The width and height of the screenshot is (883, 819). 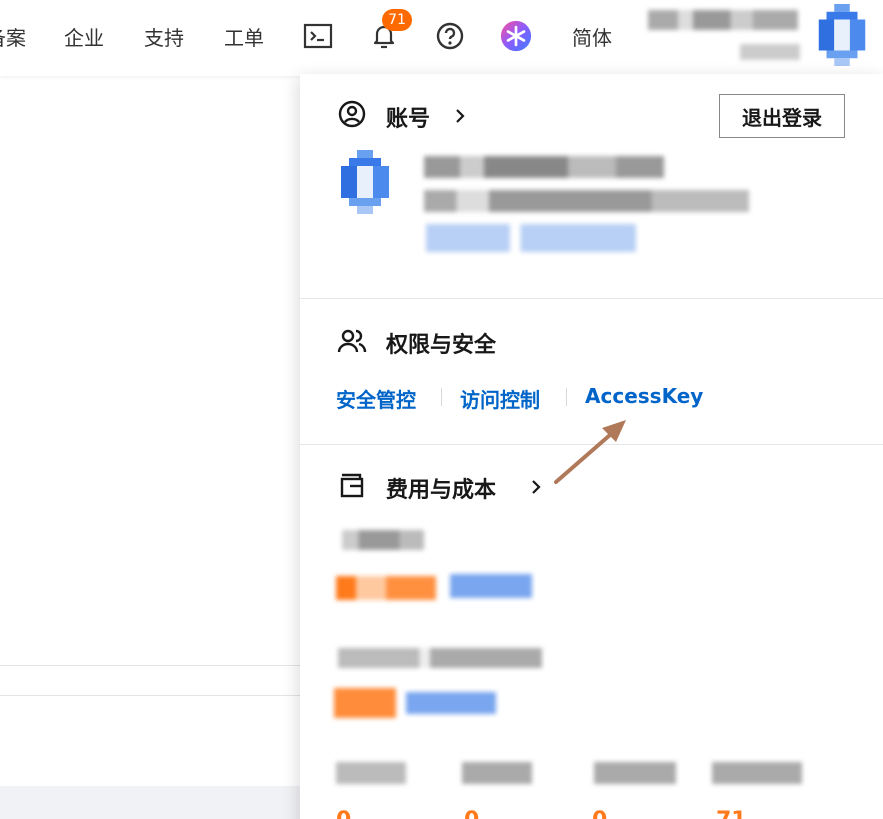 What do you see at coordinates (723, 20) in the screenshot?
I see `blurred-username` at bounding box center [723, 20].